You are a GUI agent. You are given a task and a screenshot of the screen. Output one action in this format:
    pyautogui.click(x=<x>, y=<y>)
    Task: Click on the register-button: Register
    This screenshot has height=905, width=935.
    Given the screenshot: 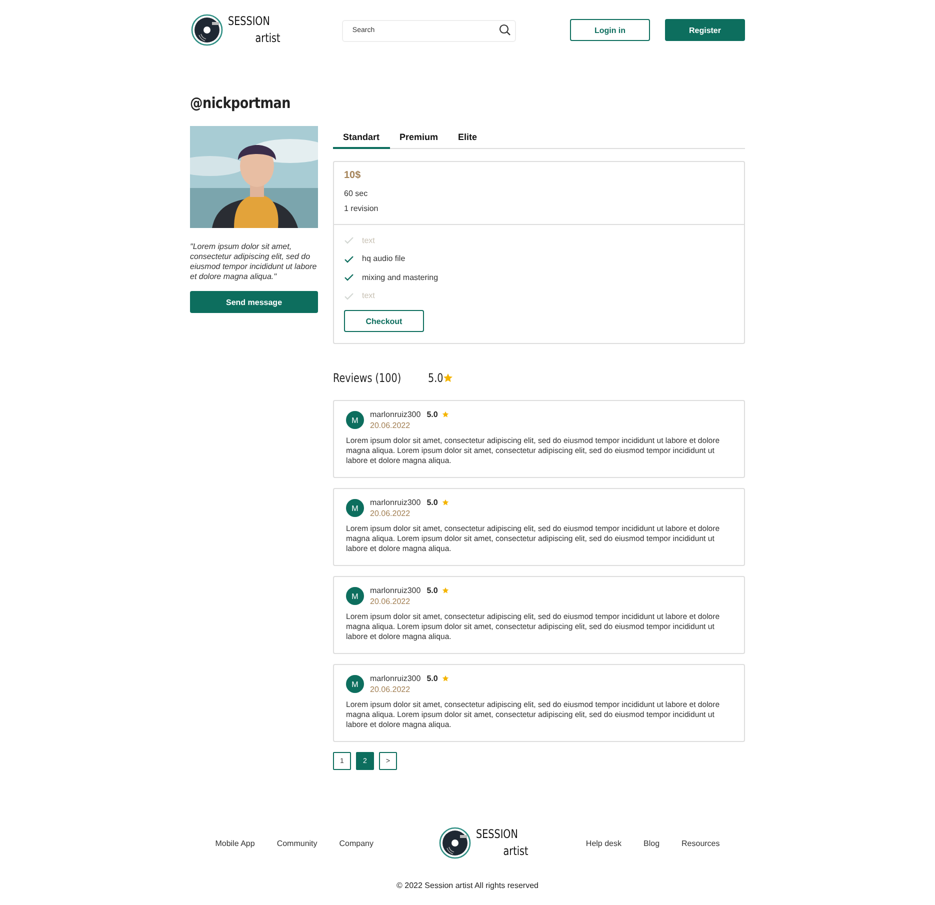 What is the action you would take?
    pyautogui.click(x=705, y=30)
    